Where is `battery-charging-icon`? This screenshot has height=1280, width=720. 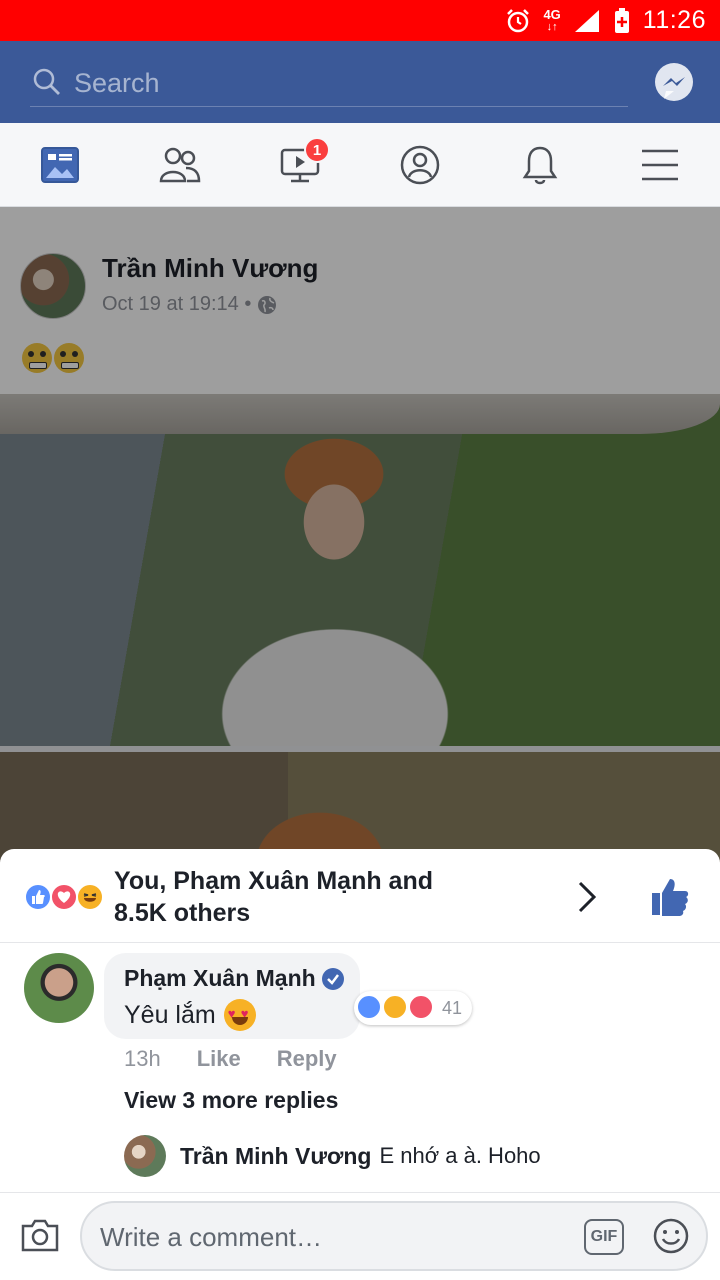 battery-charging-icon is located at coordinates (621, 20).